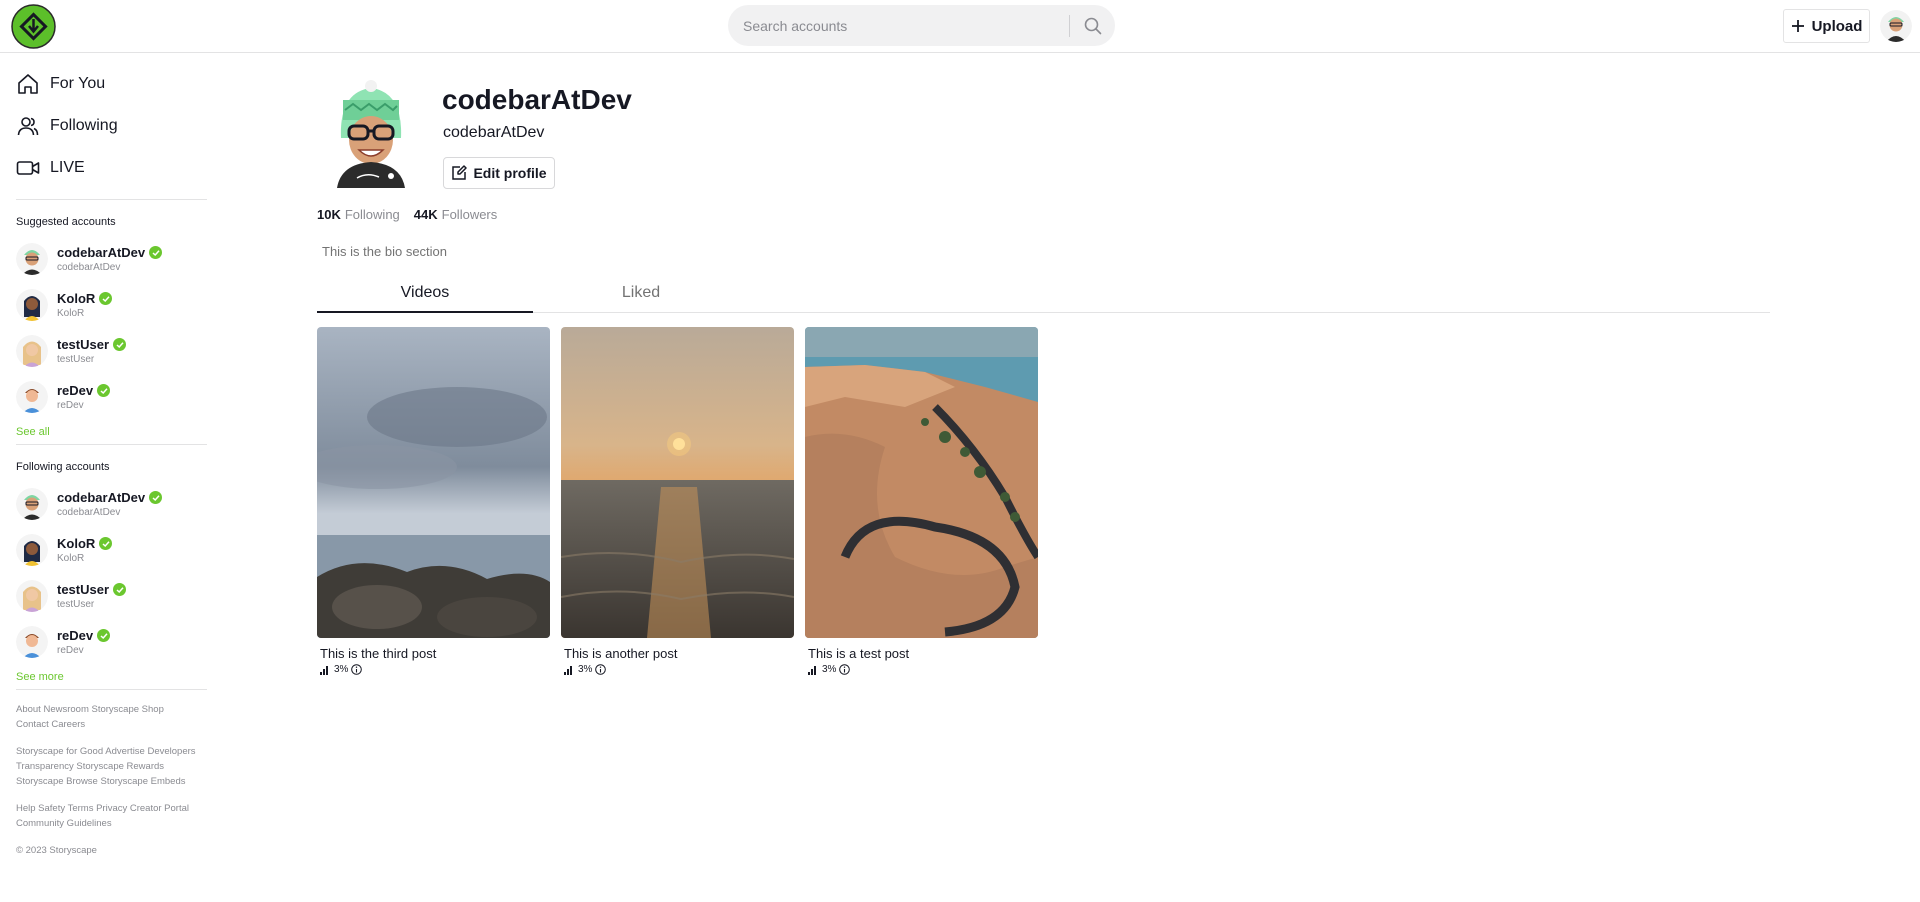  Describe the element at coordinates (112, 168) in the screenshot. I see `nav-live: LIVE` at that location.